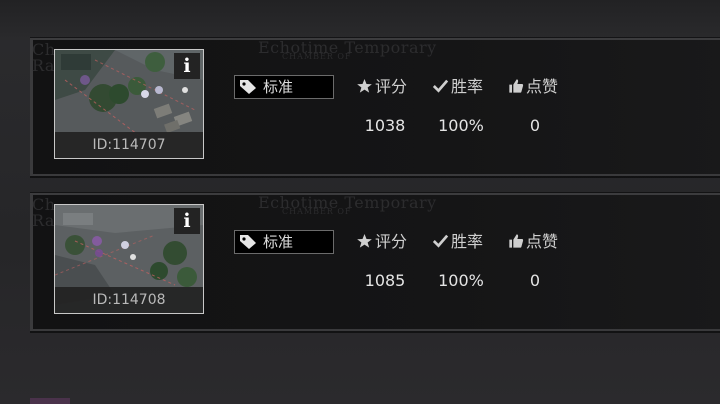 The height and width of the screenshot is (404, 720). Describe the element at coordinates (360, 20) in the screenshot. I see `top-strip` at that location.